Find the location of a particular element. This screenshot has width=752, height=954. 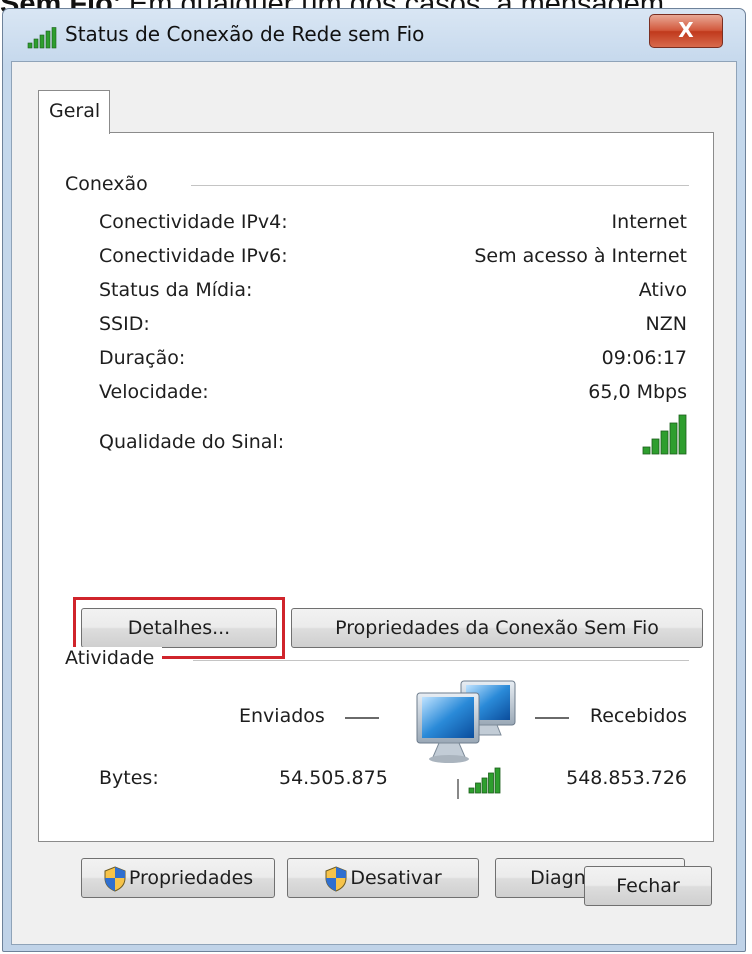

disable-label: Desativar is located at coordinates (396, 878).